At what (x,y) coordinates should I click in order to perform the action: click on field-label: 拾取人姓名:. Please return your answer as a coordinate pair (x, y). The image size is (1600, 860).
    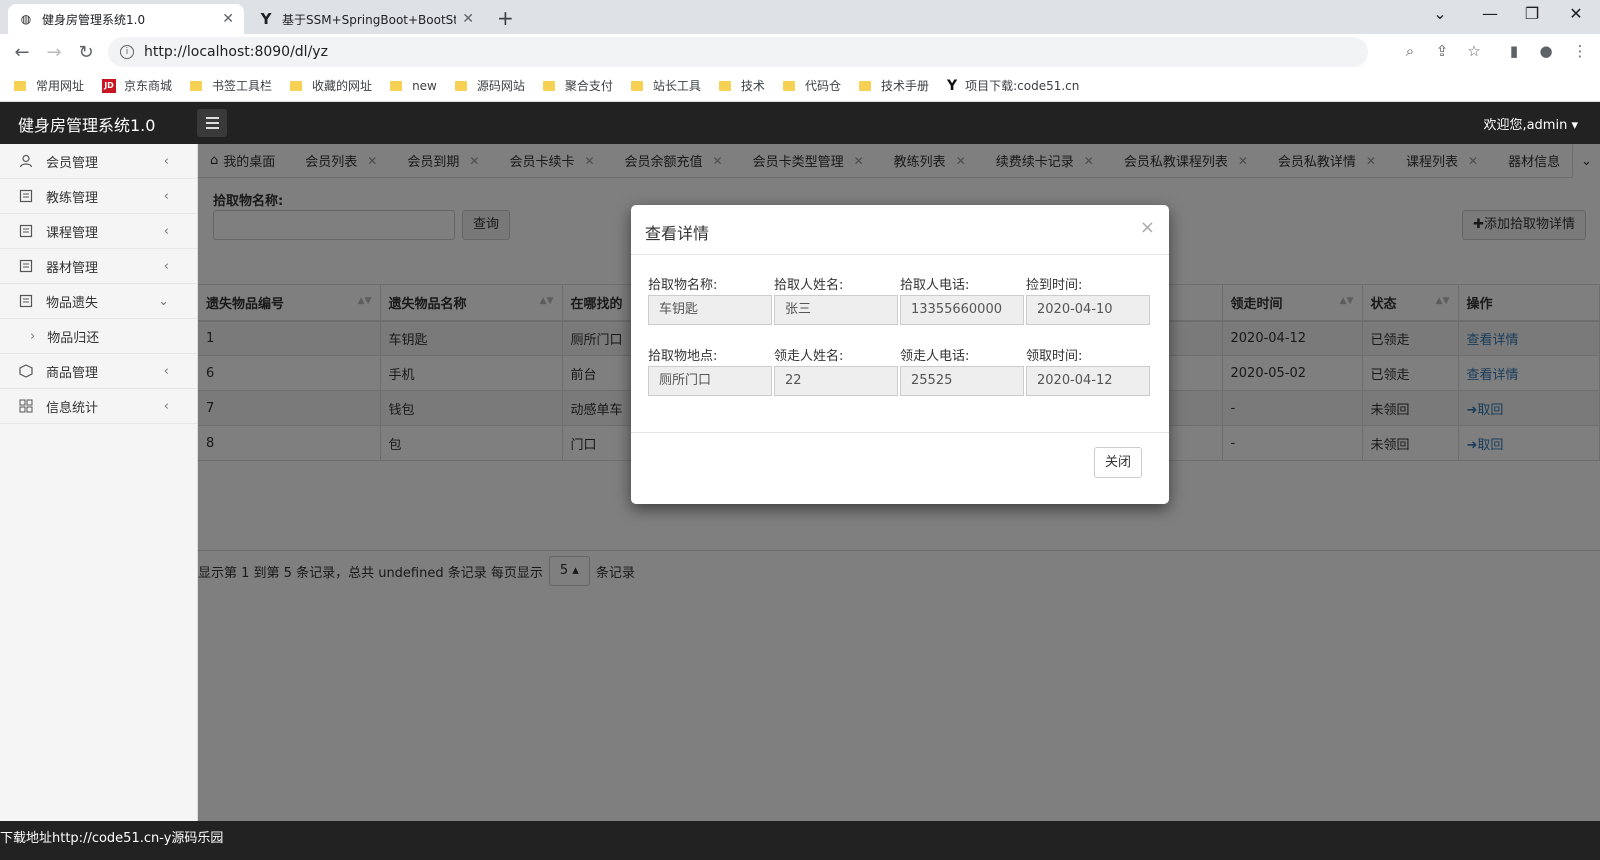
    Looking at the image, I should click on (809, 285).